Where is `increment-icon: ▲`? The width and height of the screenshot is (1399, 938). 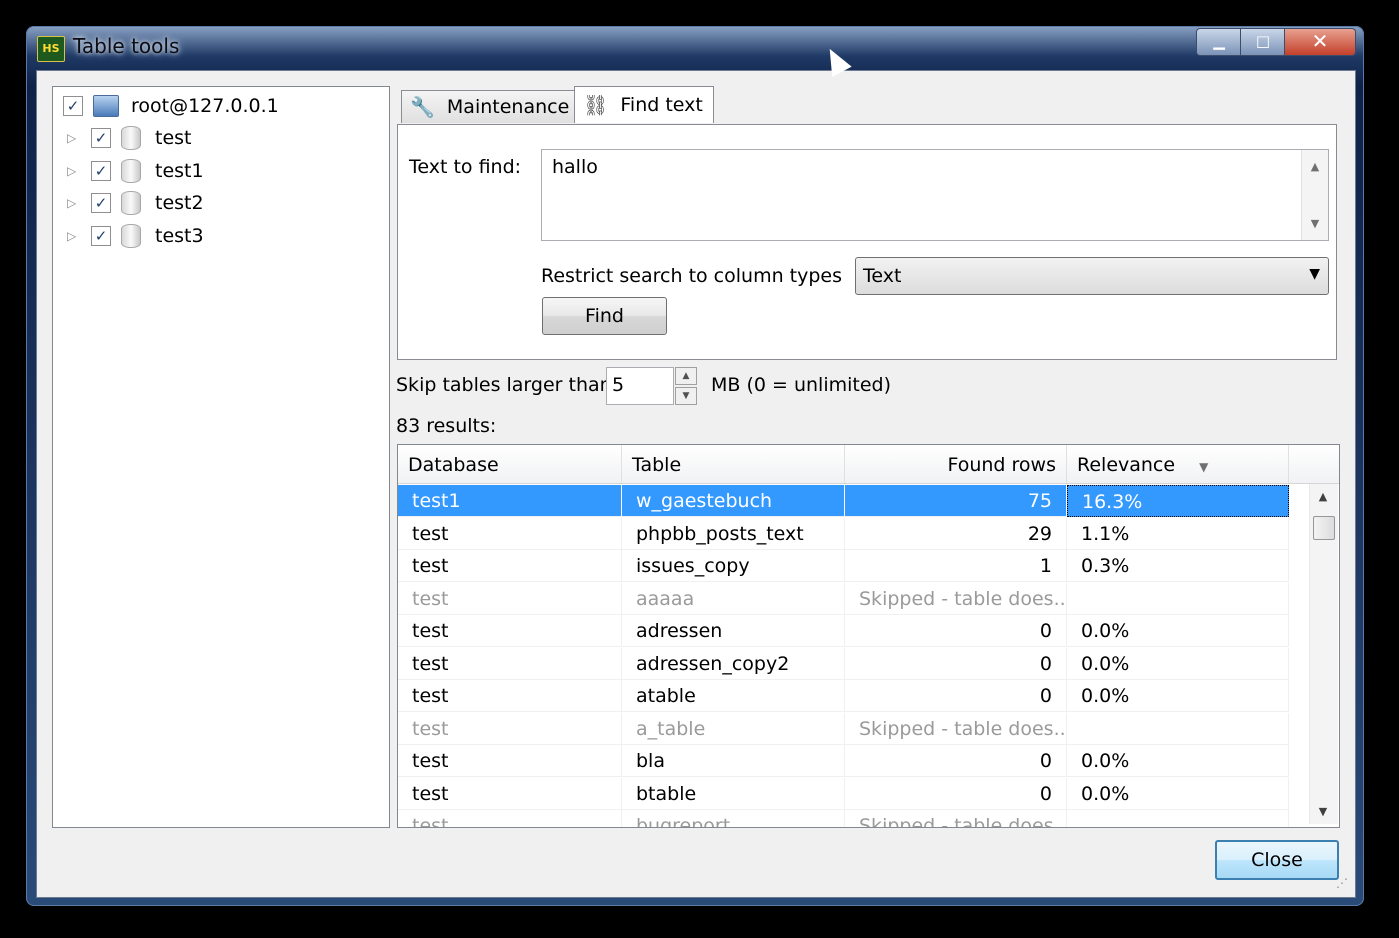 increment-icon: ▲ is located at coordinates (686, 376).